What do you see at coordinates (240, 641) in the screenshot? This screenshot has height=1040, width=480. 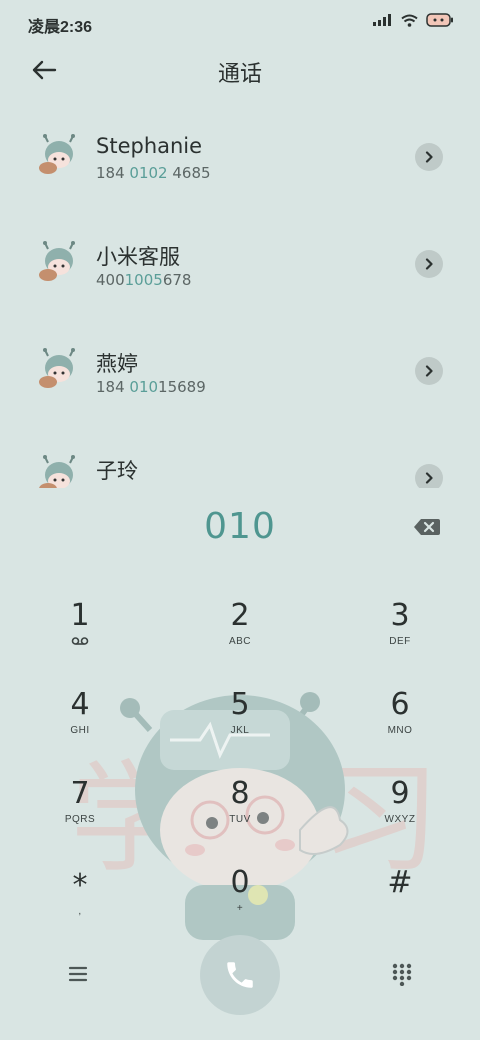 I see `key-letters: ABC` at bounding box center [240, 641].